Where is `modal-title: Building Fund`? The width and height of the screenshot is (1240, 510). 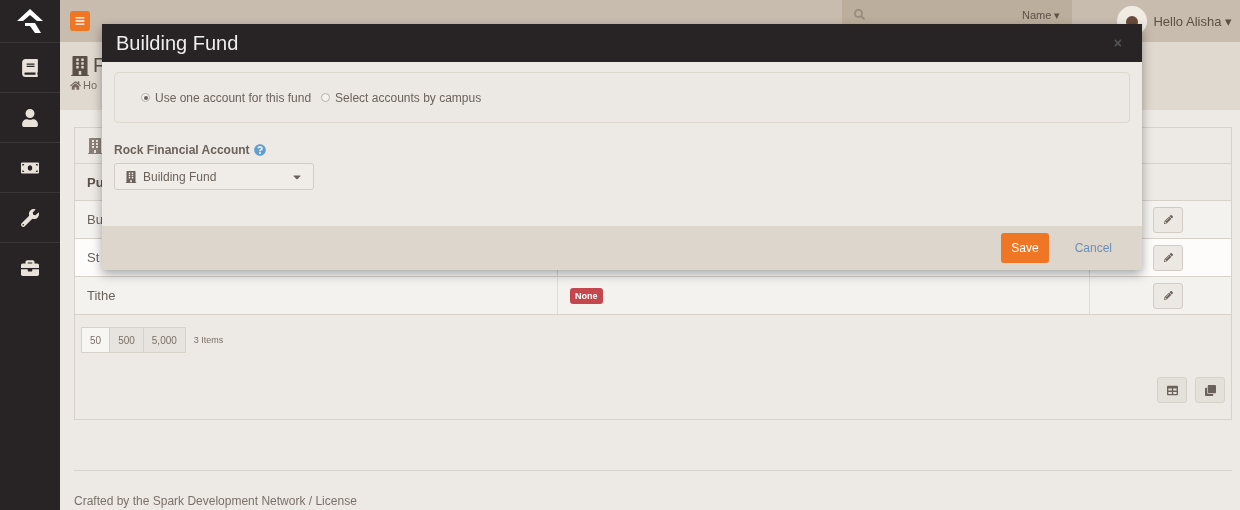
modal-title: Building Fund is located at coordinates (177, 43).